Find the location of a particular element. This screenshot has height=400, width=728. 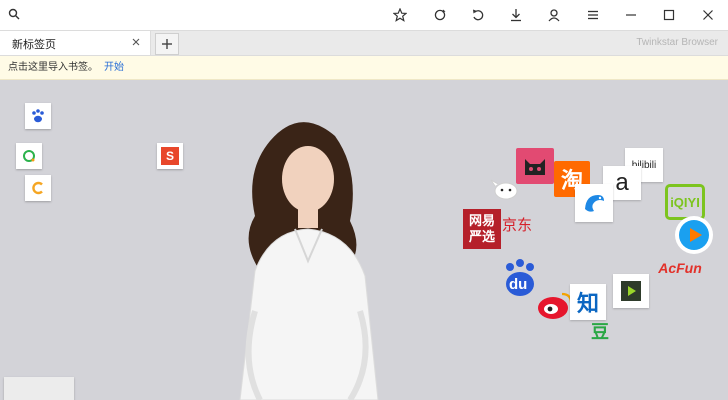

maximize-button is located at coordinates (669, 15).